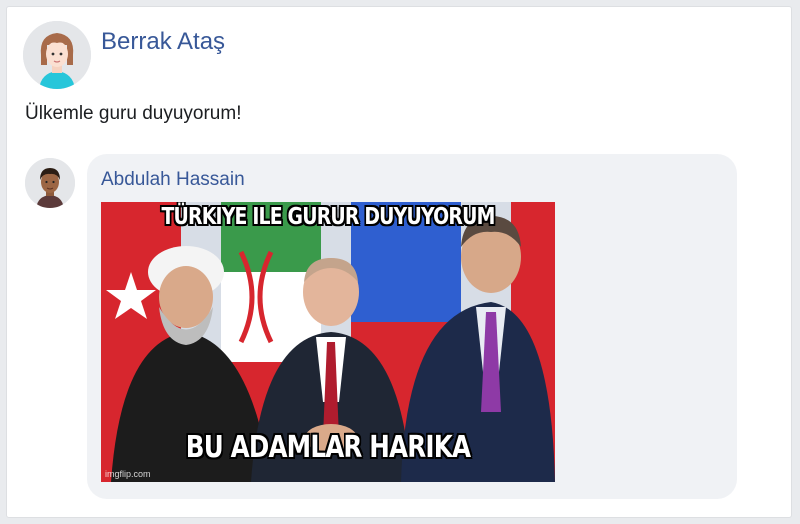  I want to click on comment-author-name: Abdulah Hassain, so click(173, 180).